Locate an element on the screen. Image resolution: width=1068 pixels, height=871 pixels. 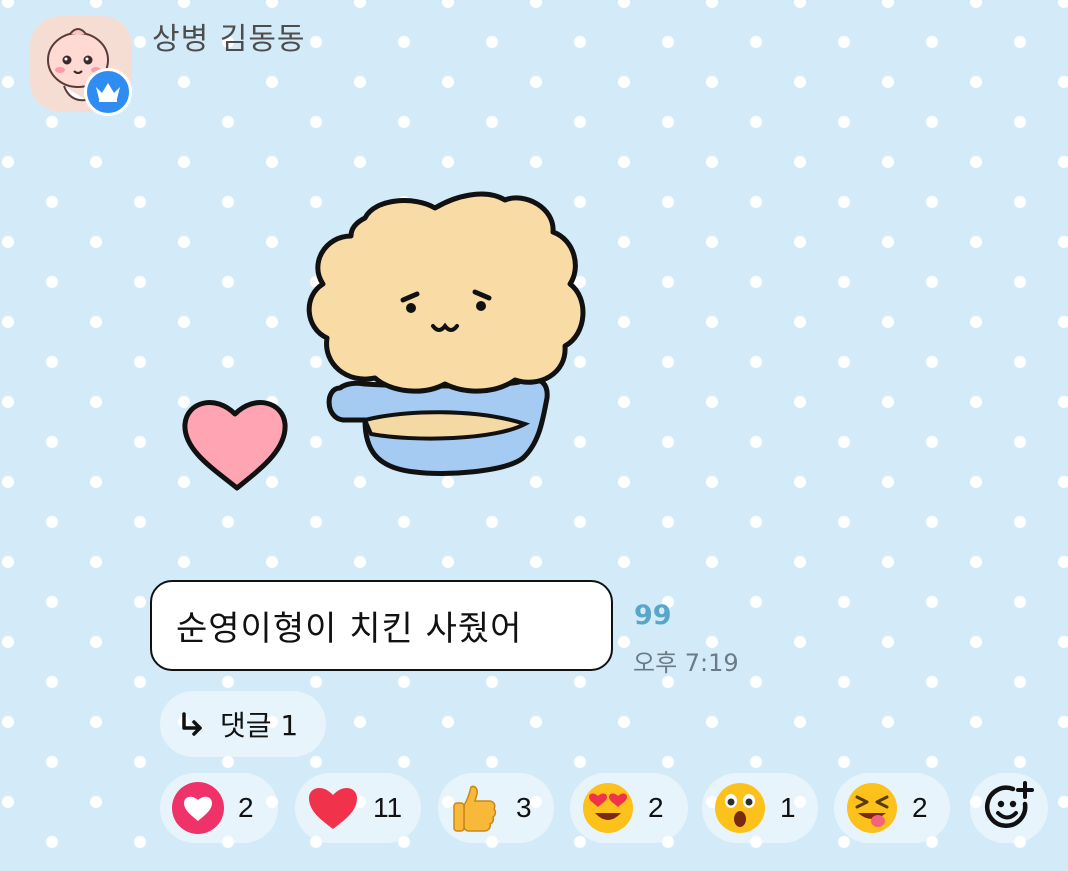
crown-icon is located at coordinates (108, 92).